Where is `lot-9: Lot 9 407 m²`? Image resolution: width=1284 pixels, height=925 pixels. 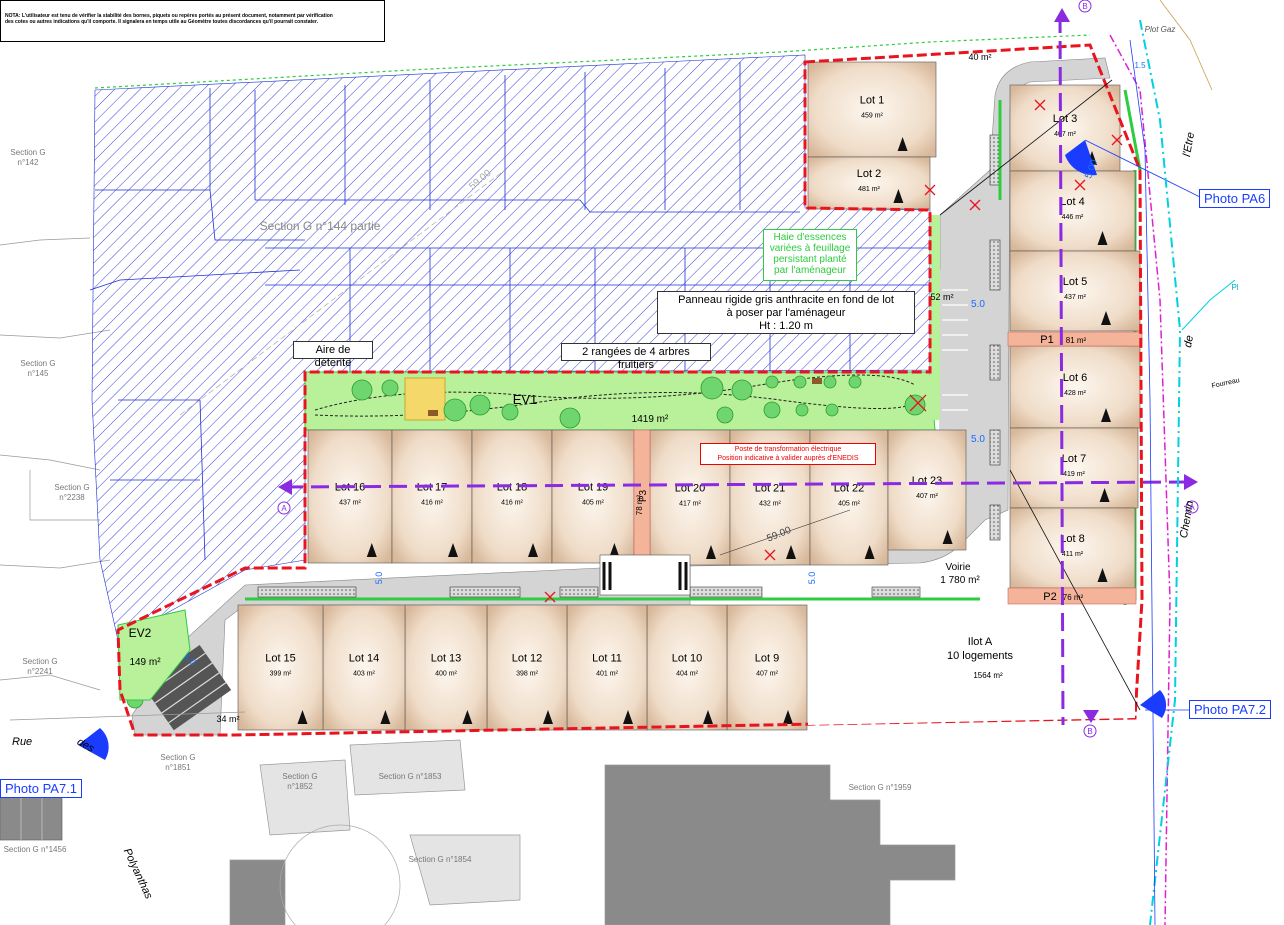 lot-9: Lot 9 407 m² is located at coordinates (767, 667).